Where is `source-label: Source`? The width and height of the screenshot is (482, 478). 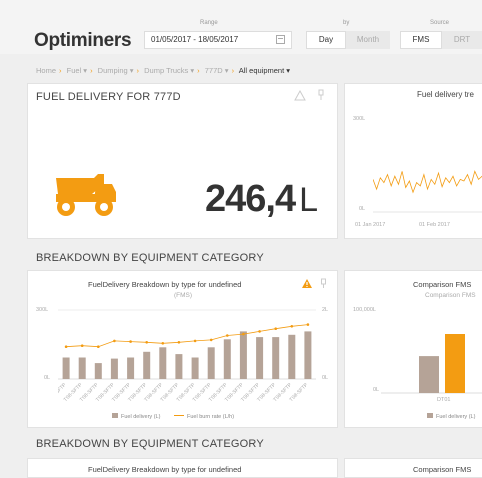
source-label: Source is located at coordinates (440, 23).